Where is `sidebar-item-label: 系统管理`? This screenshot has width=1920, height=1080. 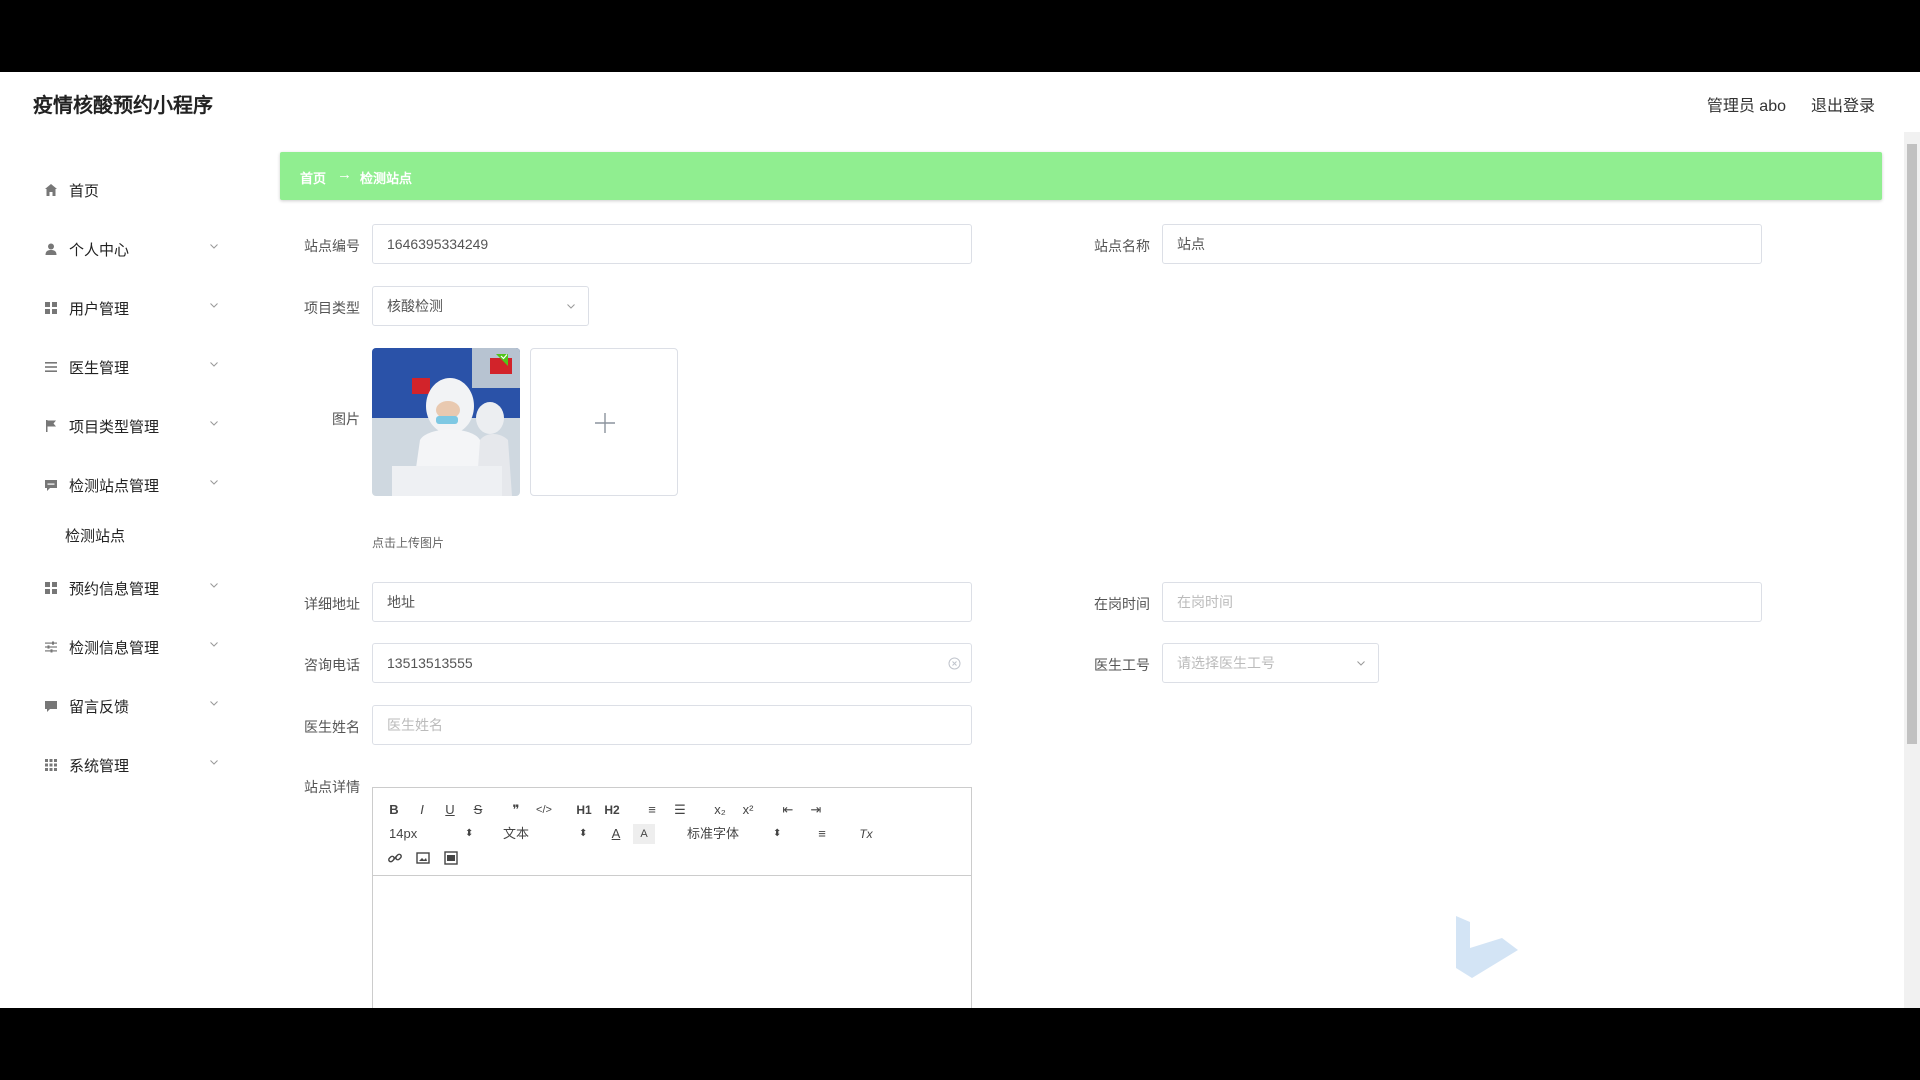 sidebar-item-label: 系统管理 is located at coordinates (99, 766).